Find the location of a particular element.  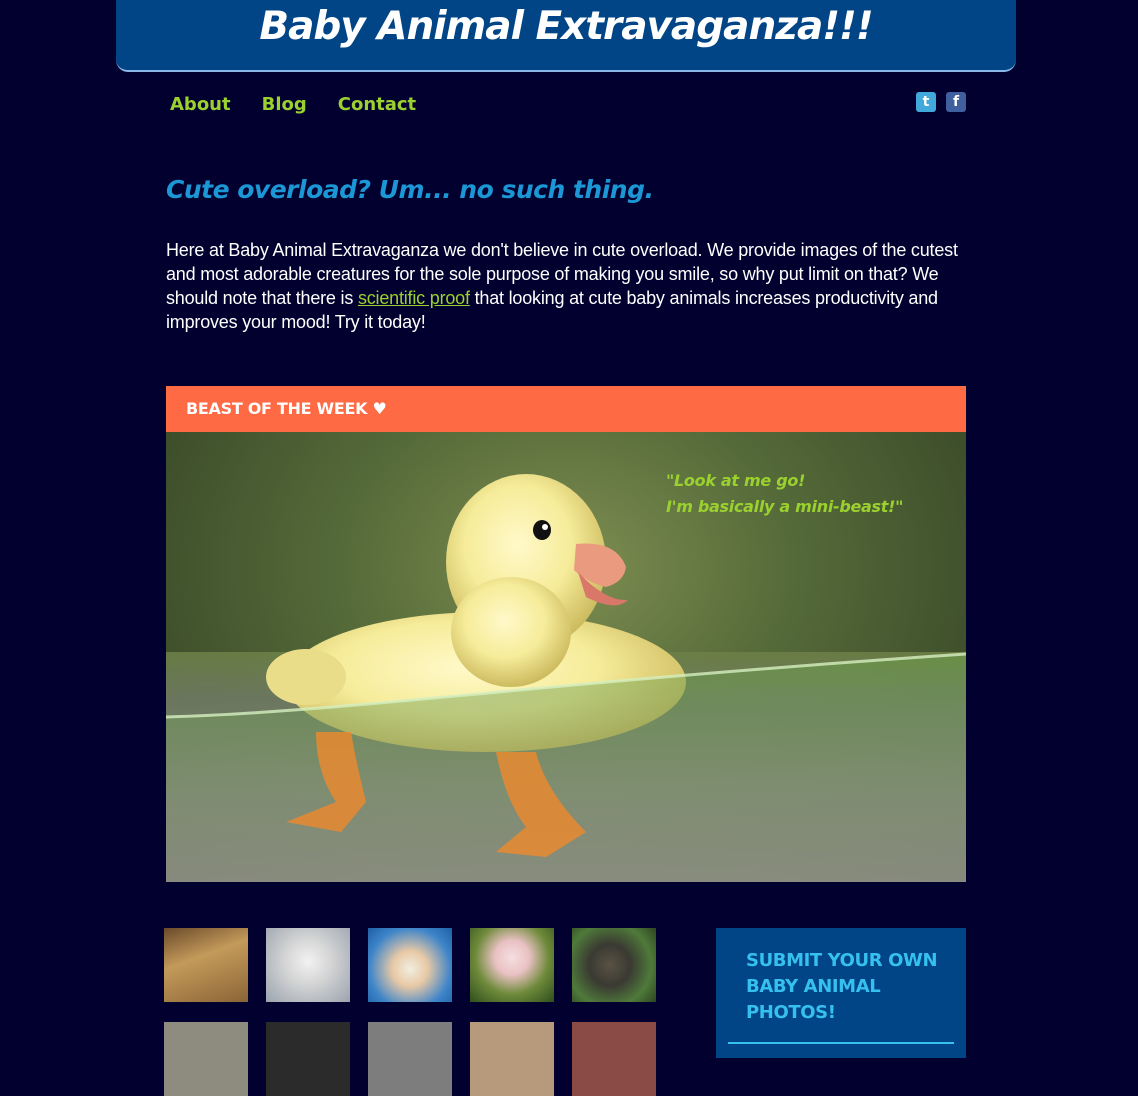

thumb-baby-piglet is located at coordinates (512, 965).